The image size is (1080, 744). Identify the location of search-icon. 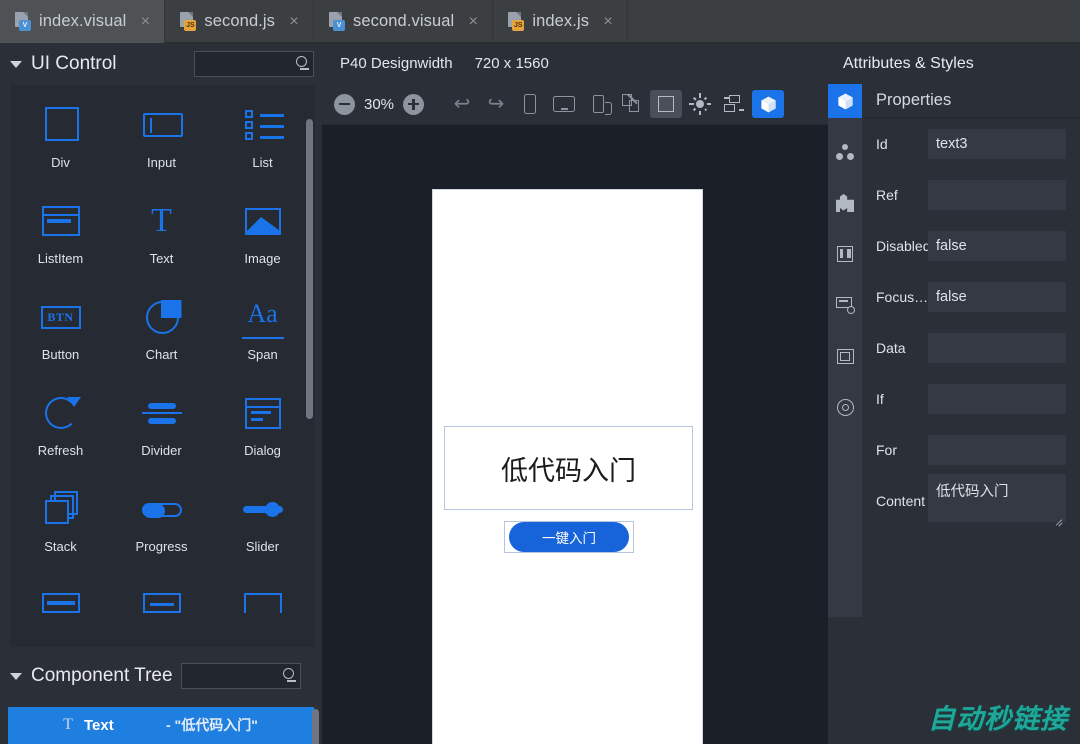
(302, 63).